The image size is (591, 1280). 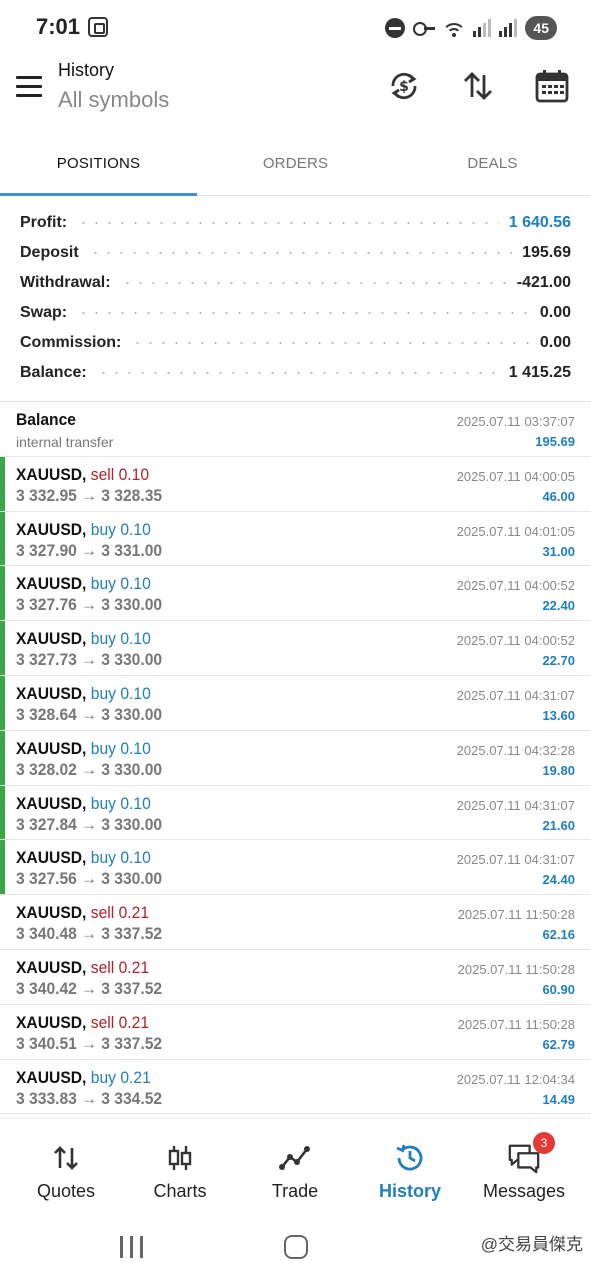 What do you see at coordinates (71, 342) in the screenshot?
I see `summary-label: Commission:` at bounding box center [71, 342].